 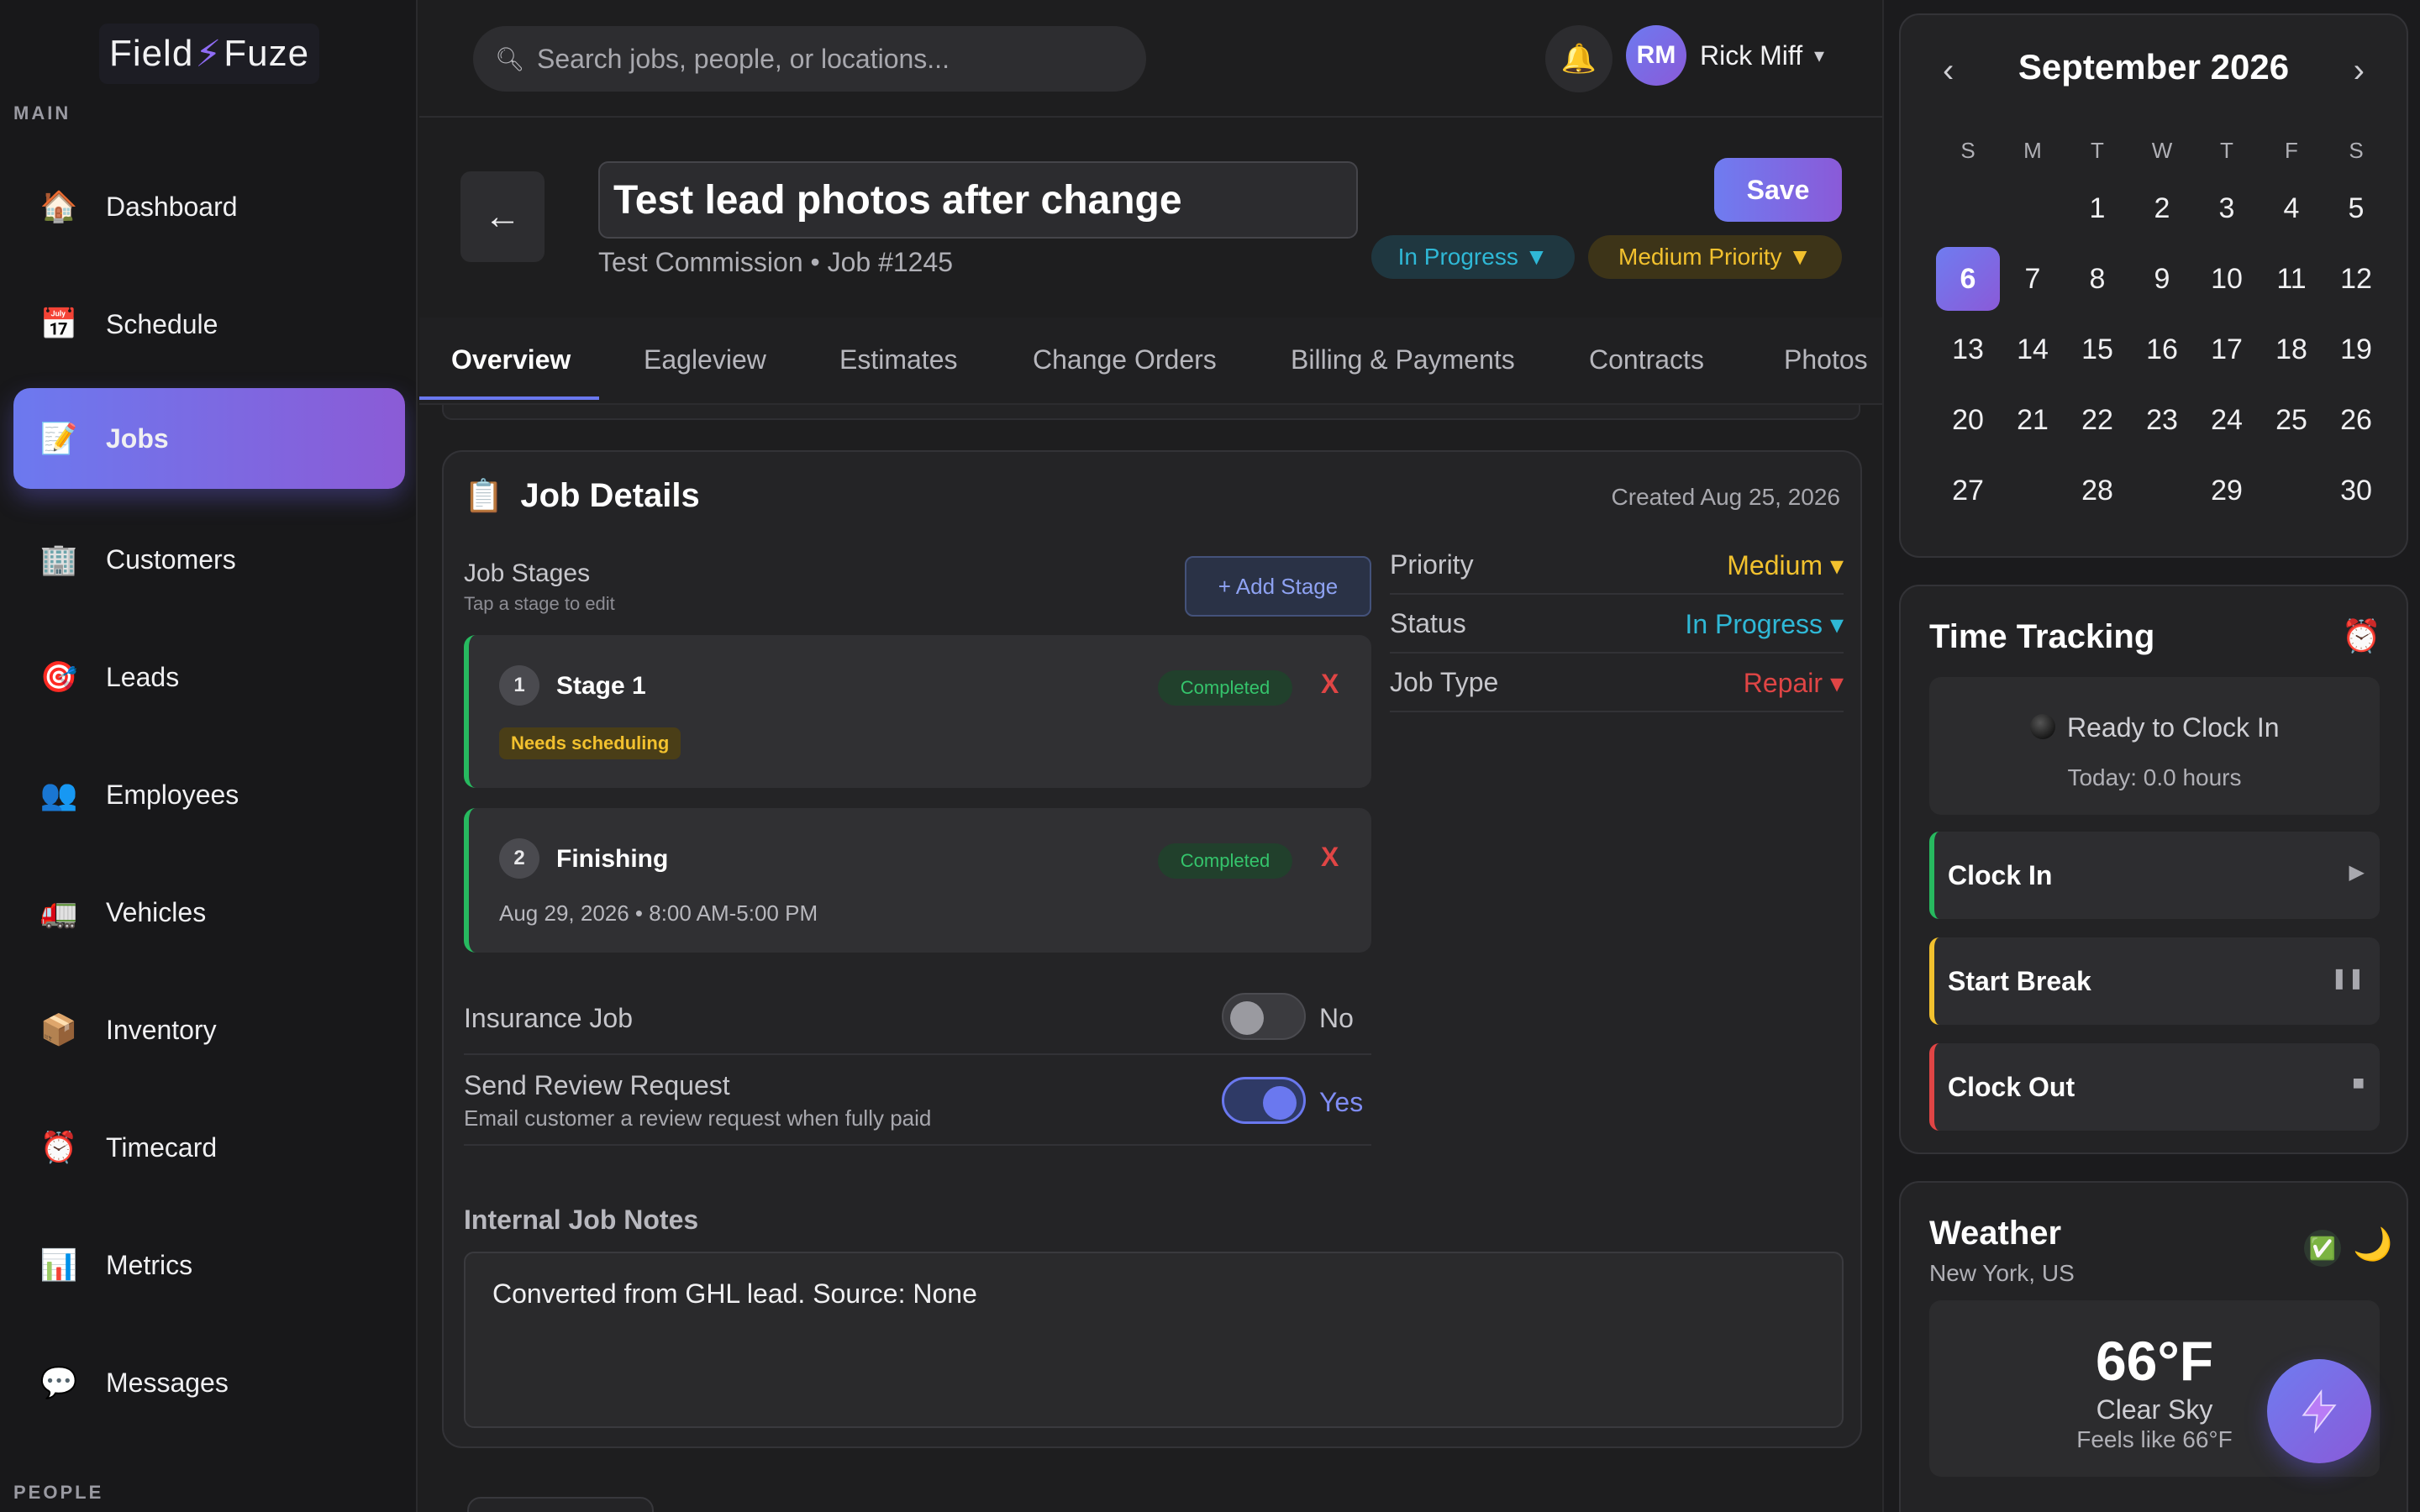 What do you see at coordinates (58, 1029) in the screenshot?
I see `package-icon: 📦` at bounding box center [58, 1029].